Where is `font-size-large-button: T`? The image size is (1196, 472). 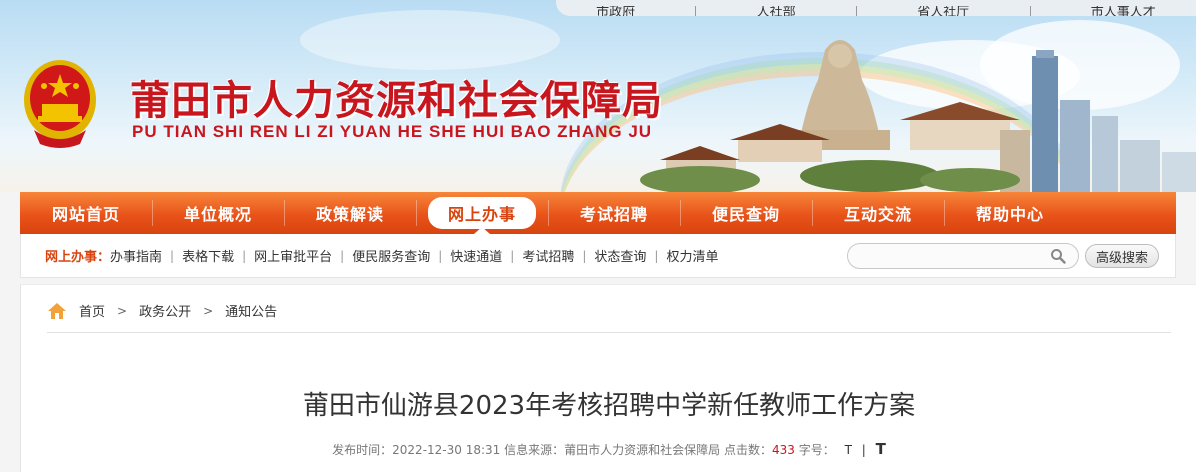
font-size-large-button: T is located at coordinates (881, 449).